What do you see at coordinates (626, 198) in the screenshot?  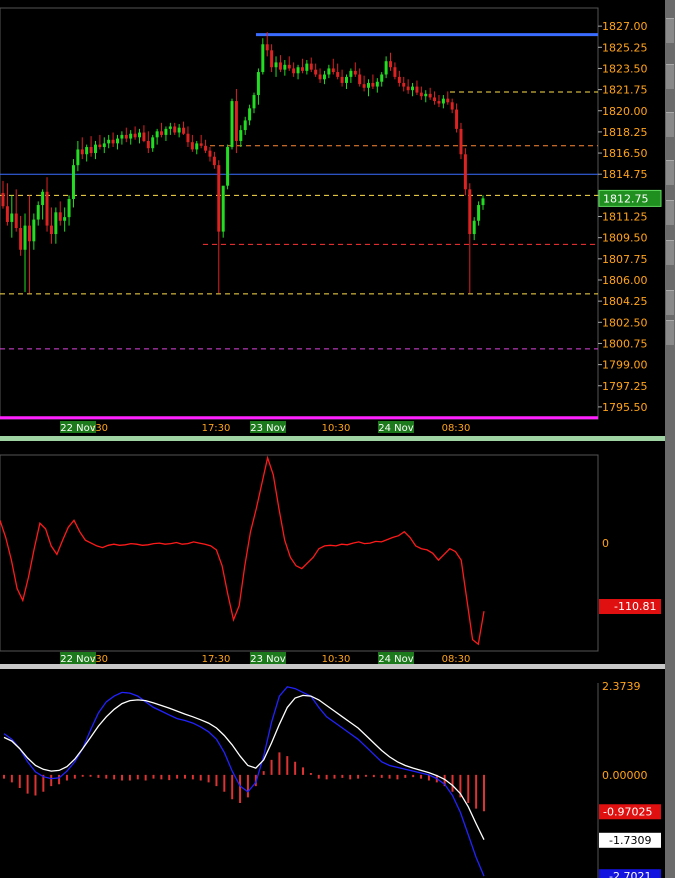 I see `last-price-label: 1812.75` at bounding box center [626, 198].